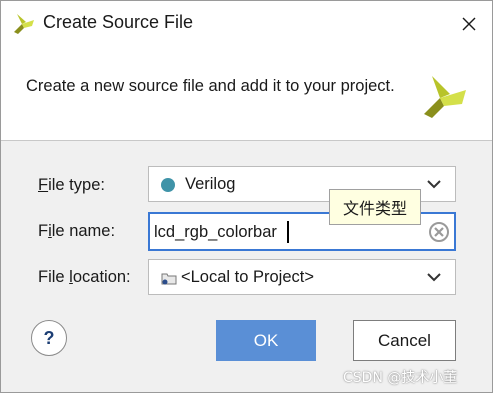 Image resolution: width=493 pixels, height=393 pixels. Describe the element at coordinates (439, 232) in the screenshot. I see `clear-icon` at that location.